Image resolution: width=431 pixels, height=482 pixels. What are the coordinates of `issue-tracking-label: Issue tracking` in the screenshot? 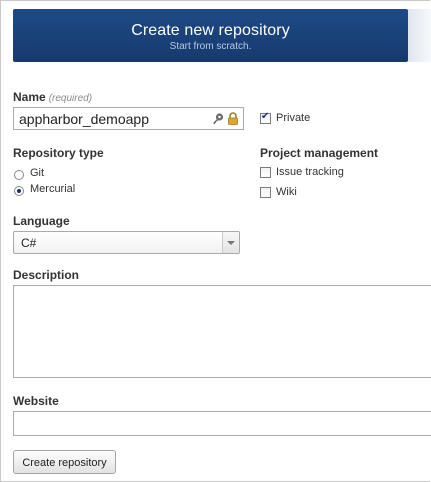 It's located at (310, 172).